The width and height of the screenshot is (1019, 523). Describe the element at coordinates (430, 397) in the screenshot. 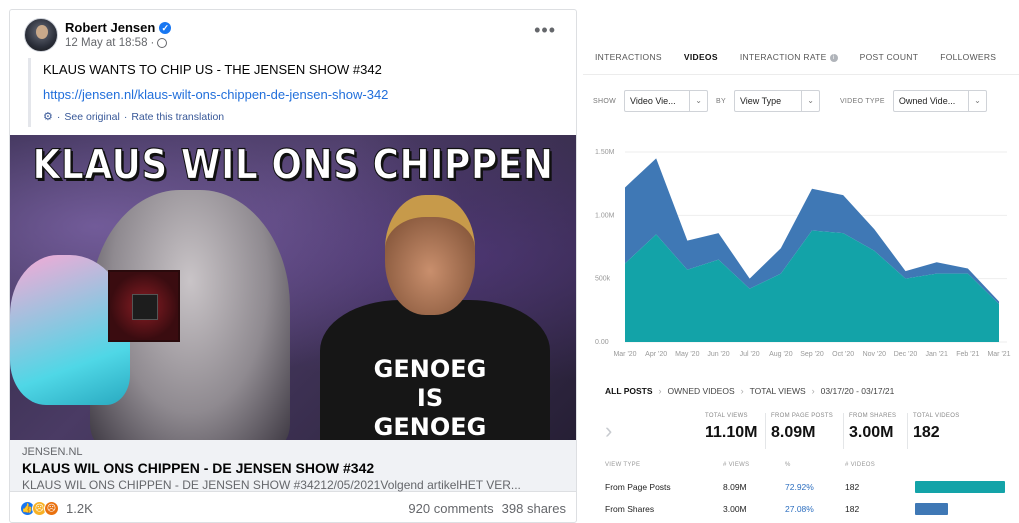

I see `shirt-text-line: IS` at that location.